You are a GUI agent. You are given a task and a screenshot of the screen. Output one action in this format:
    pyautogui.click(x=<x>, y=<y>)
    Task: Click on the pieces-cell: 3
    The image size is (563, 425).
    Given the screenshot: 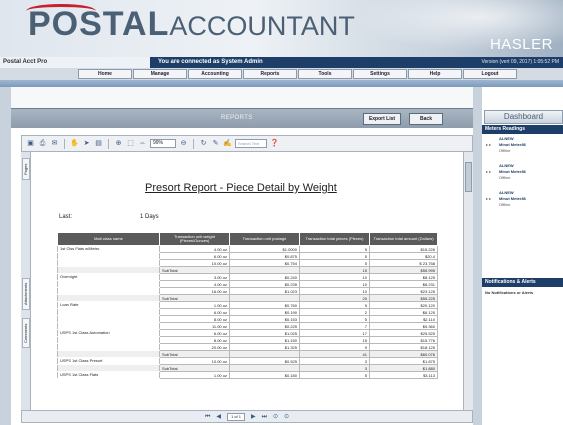 What is the action you would take?
    pyautogui.click(x=334, y=361)
    